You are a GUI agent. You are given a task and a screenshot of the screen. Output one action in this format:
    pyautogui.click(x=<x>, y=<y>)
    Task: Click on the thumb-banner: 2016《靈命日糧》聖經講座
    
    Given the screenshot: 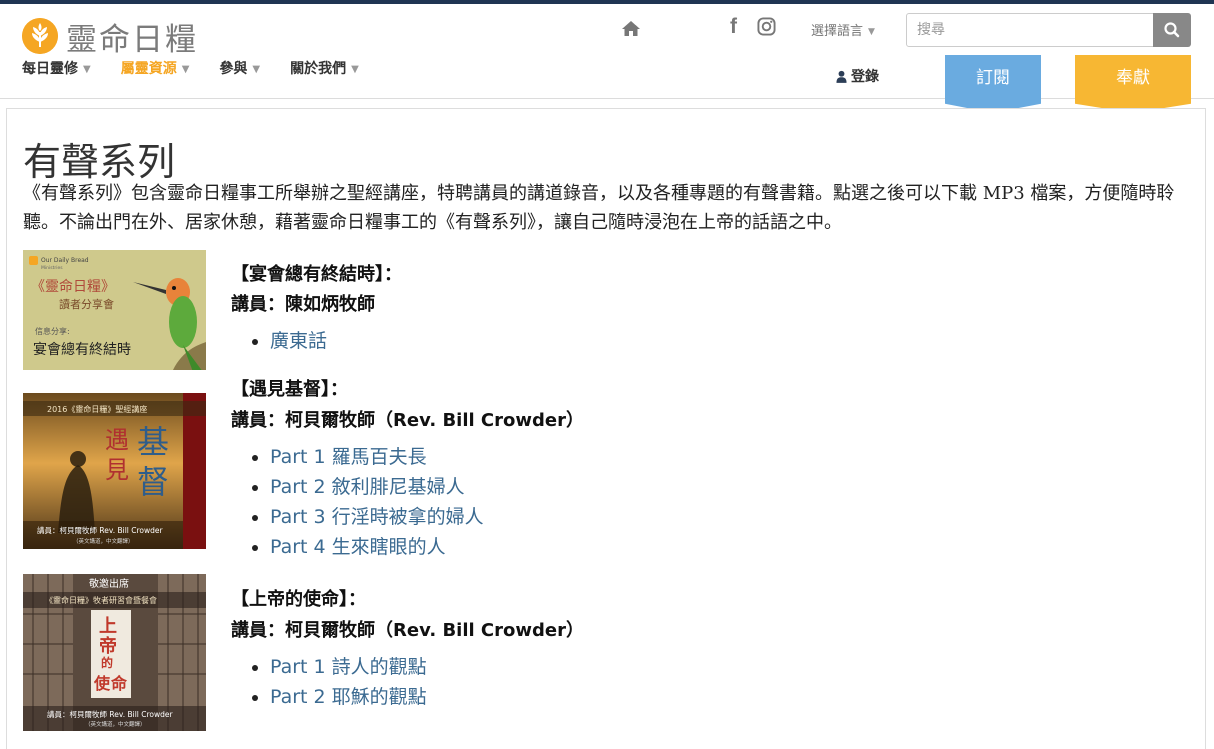 What is the action you would take?
    pyautogui.click(x=97, y=409)
    